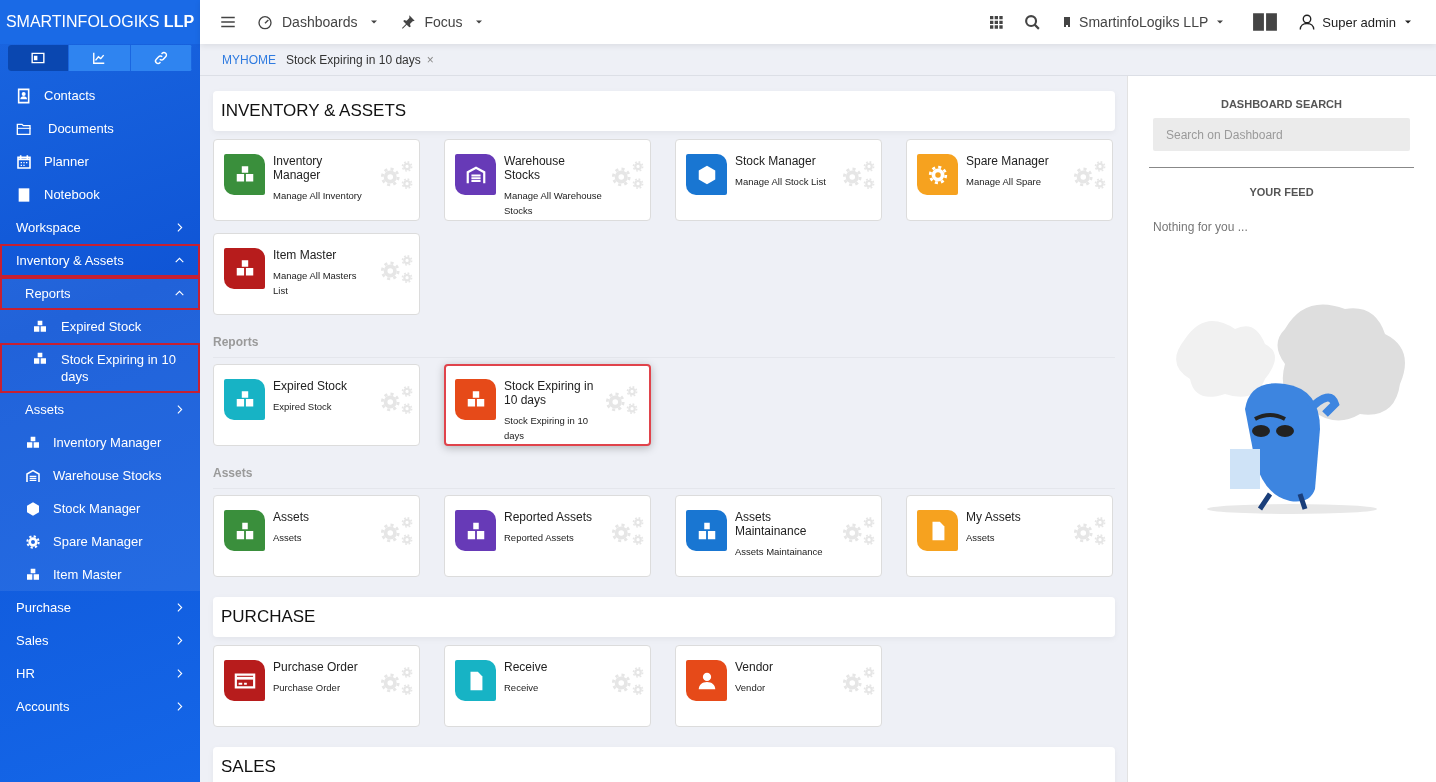  What do you see at coordinates (664, 477) in the screenshot?
I see `group-label: Assets` at bounding box center [664, 477].